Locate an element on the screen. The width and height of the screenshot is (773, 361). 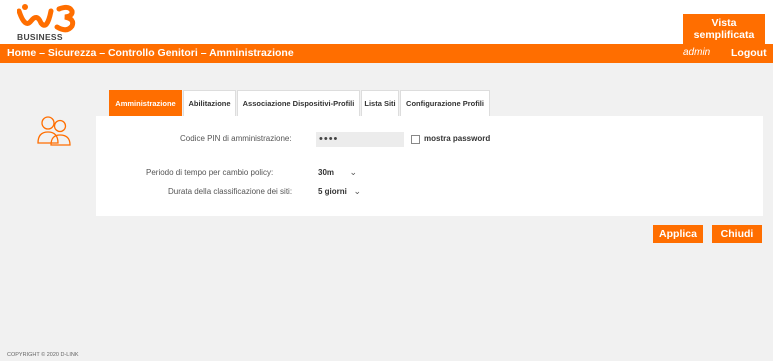
close-button: Chiudi is located at coordinates (737, 234).